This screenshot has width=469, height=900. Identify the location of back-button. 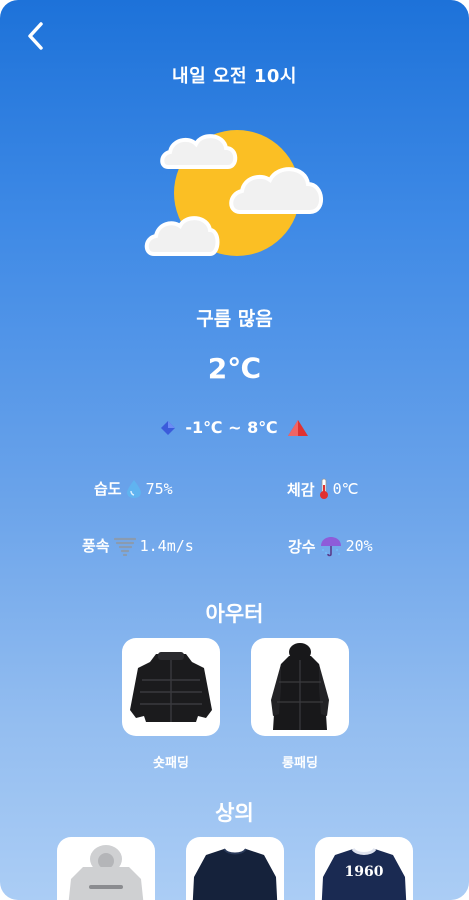
(36, 36).